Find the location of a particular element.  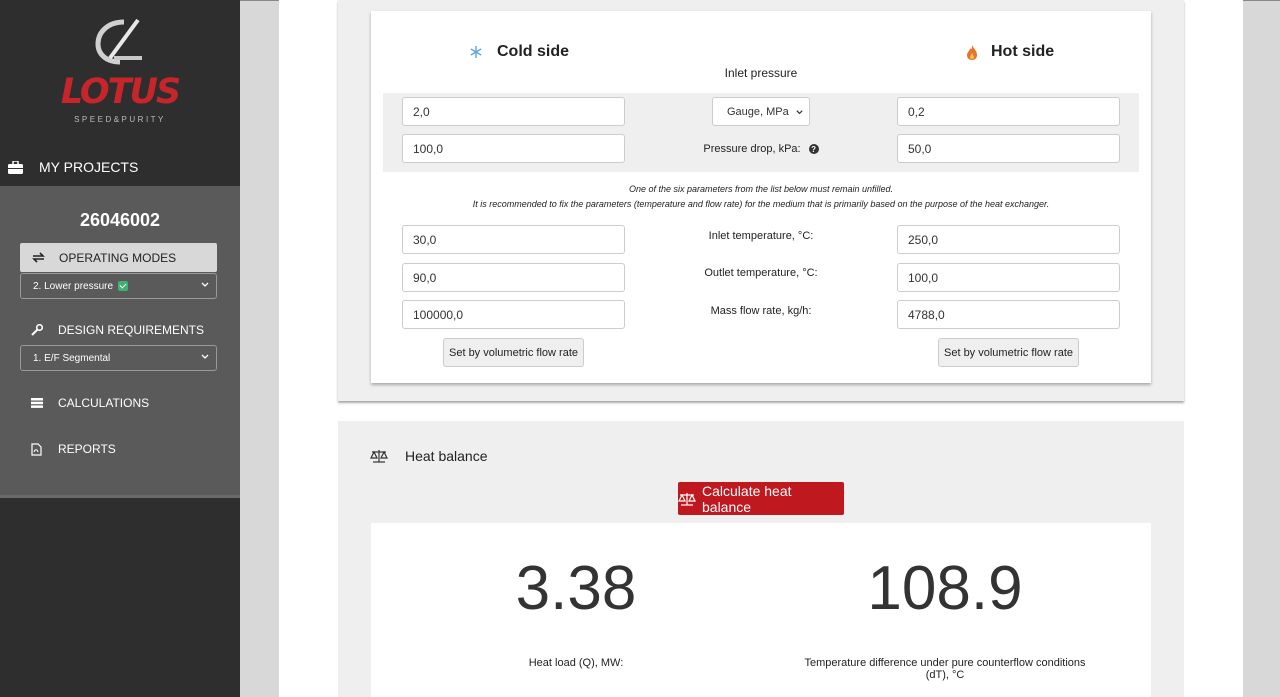

heat-balance-heading: Heat balance is located at coordinates (429, 456).